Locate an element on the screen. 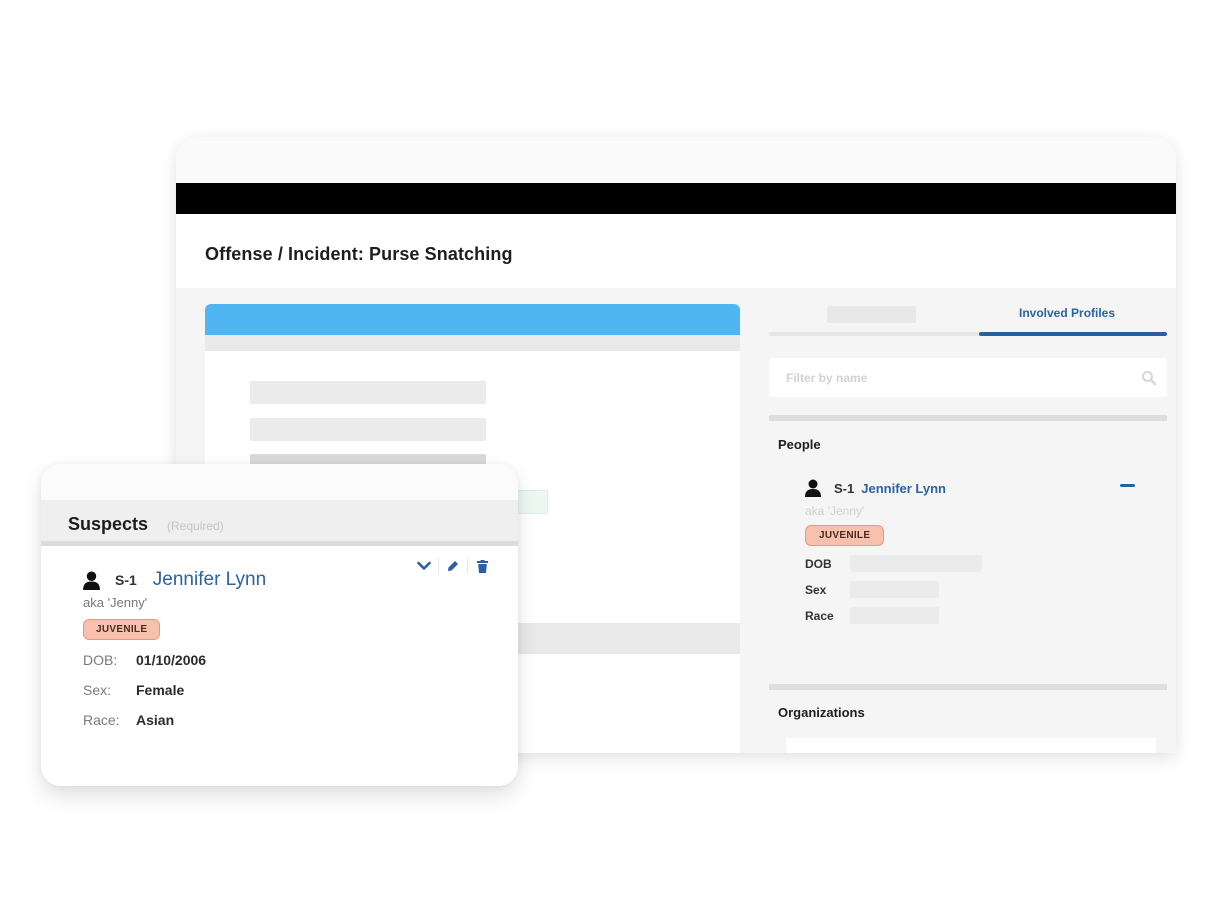 The width and height of the screenshot is (1210, 924). person-name-link: Jennifer Lynn is located at coordinates (903, 488).